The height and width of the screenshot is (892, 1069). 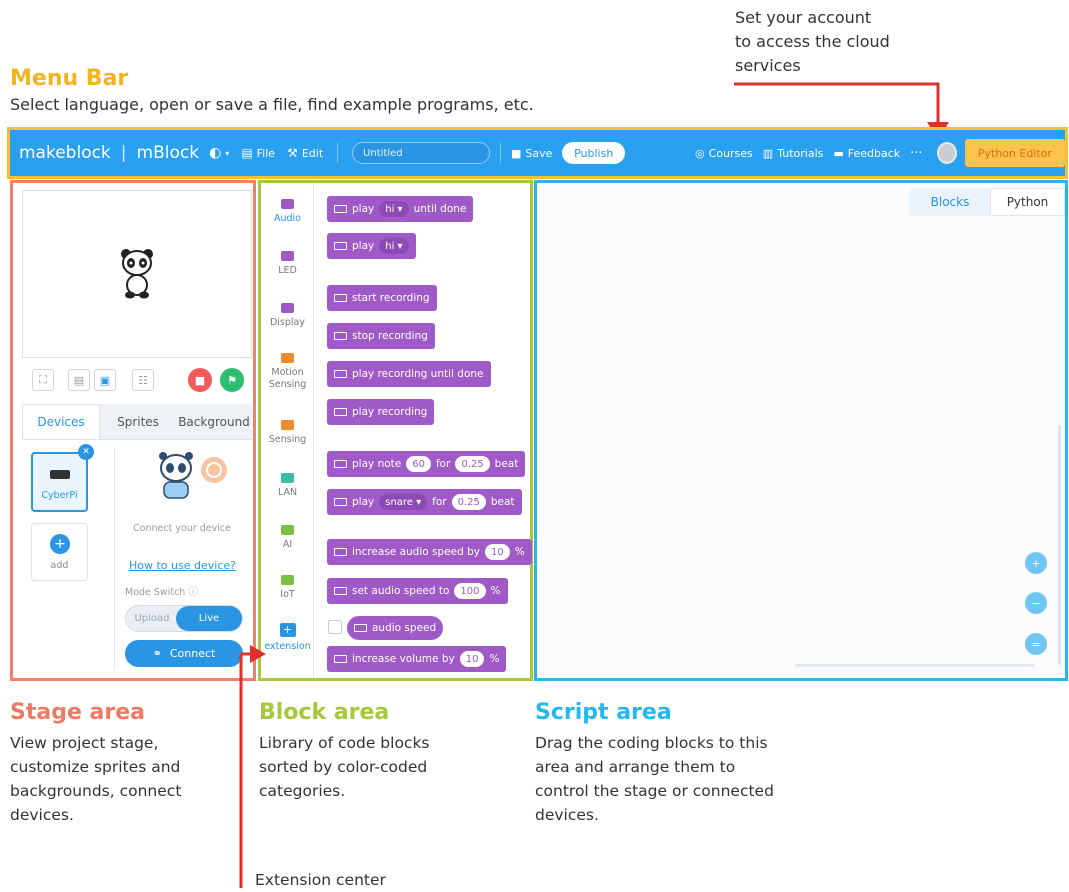 What do you see at coordinates (1059, 545) in the screenshot?
I see `vertical-scrollbar` at bounding box center [1059, 545].